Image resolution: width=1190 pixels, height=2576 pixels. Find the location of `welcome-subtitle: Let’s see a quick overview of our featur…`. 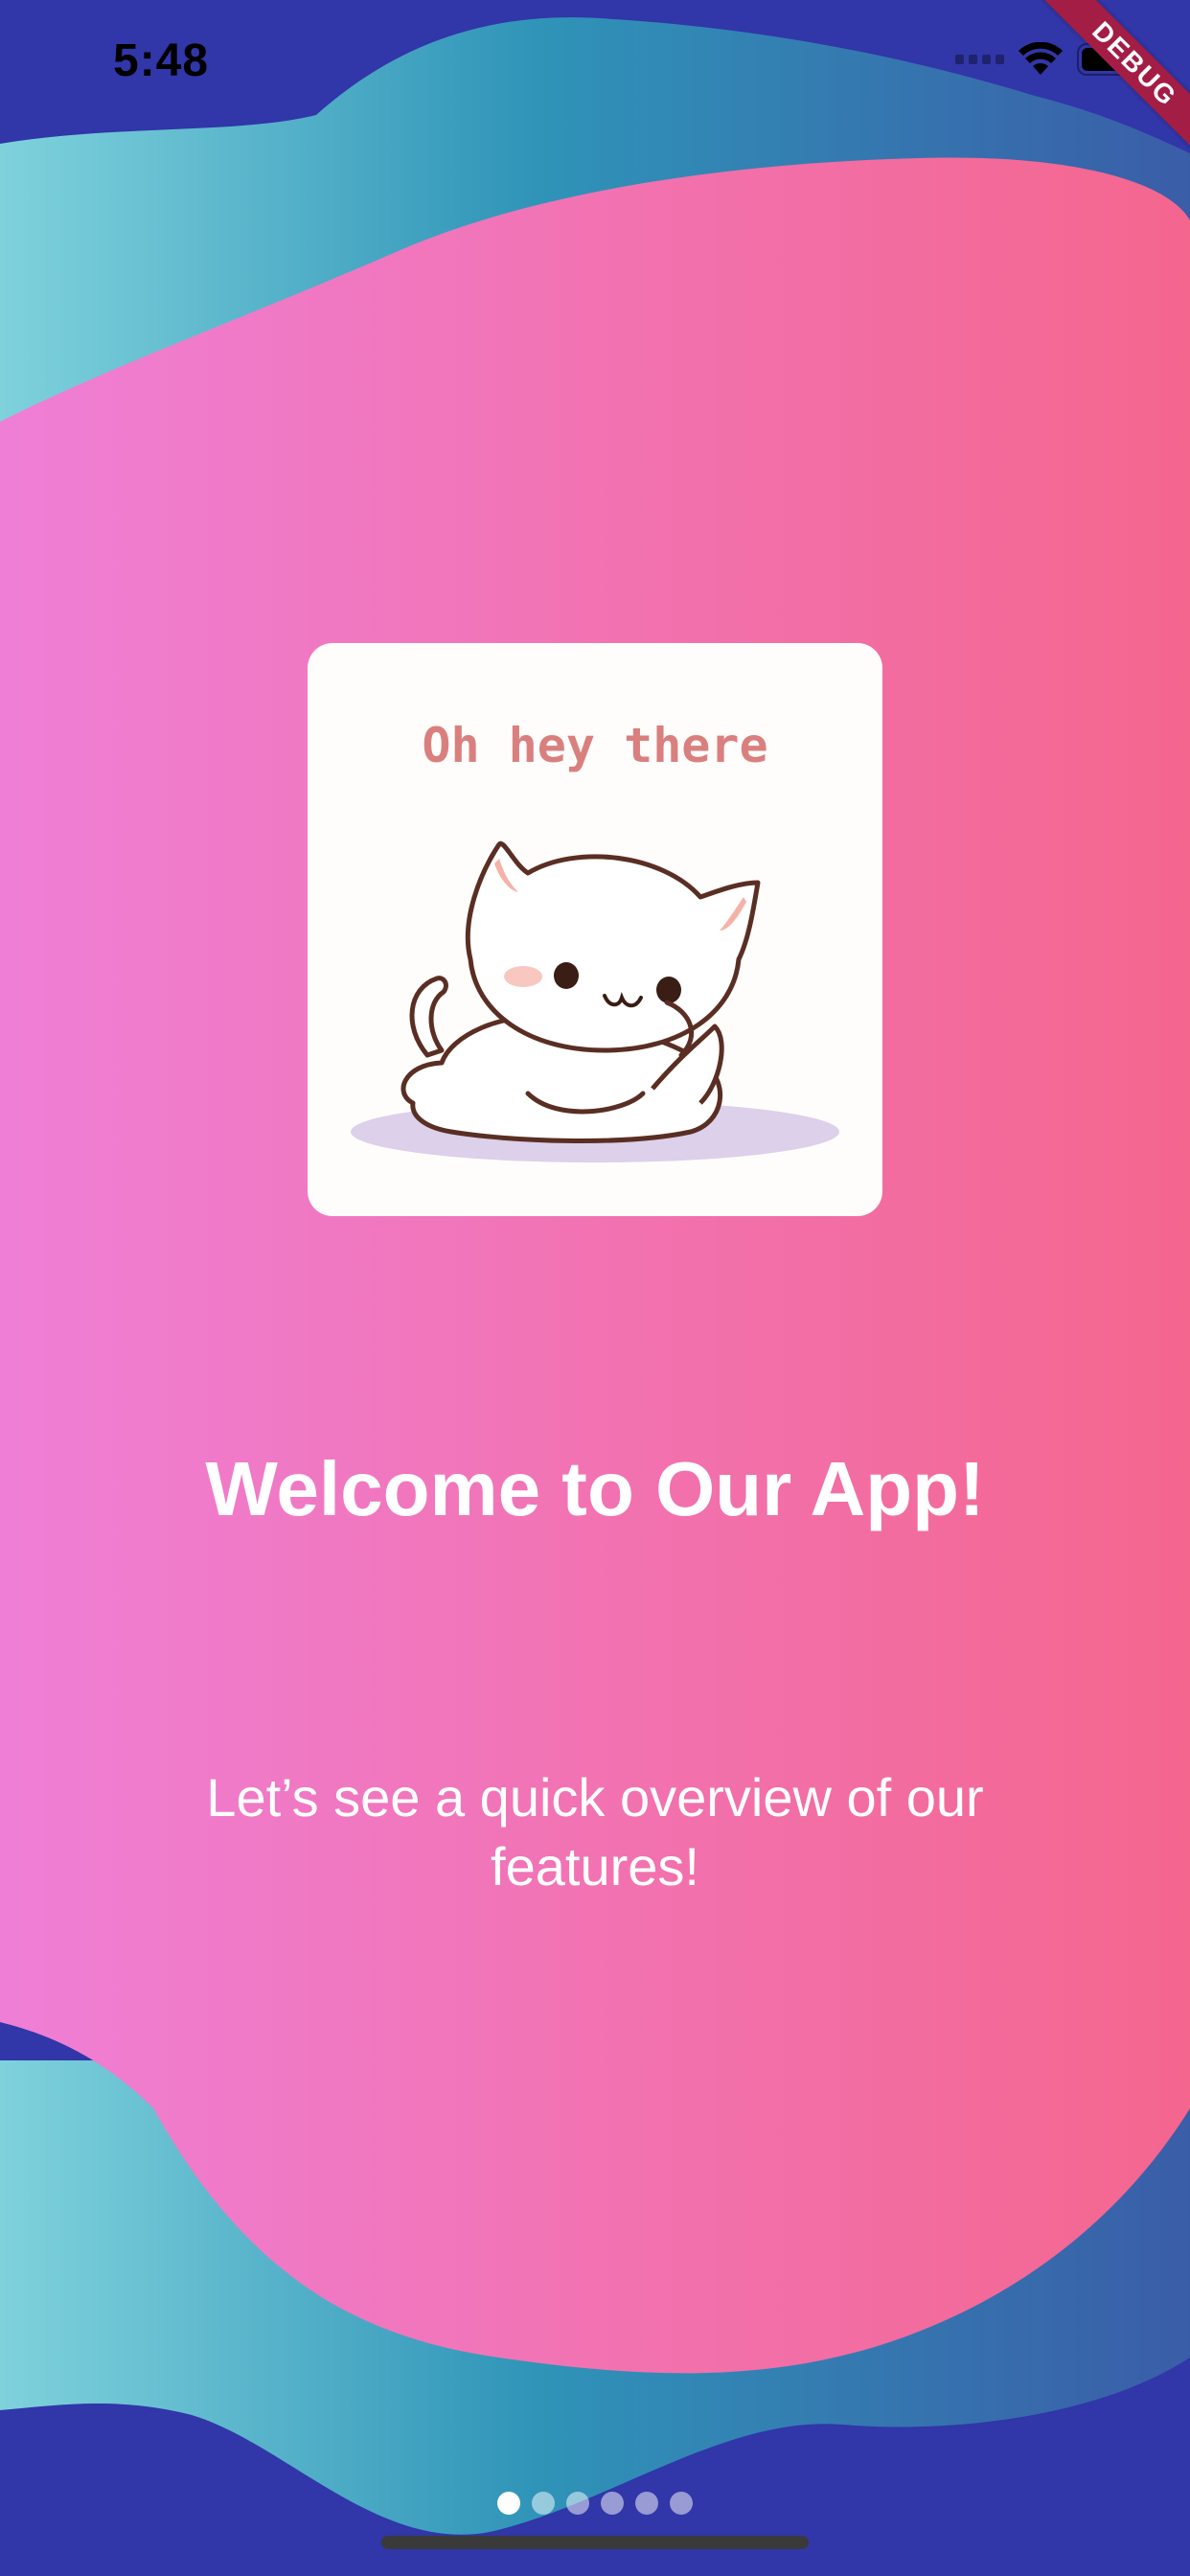

welcome-subtitle: Let’s see a quick overview of our featur… is located at coordinates (595, 1832).